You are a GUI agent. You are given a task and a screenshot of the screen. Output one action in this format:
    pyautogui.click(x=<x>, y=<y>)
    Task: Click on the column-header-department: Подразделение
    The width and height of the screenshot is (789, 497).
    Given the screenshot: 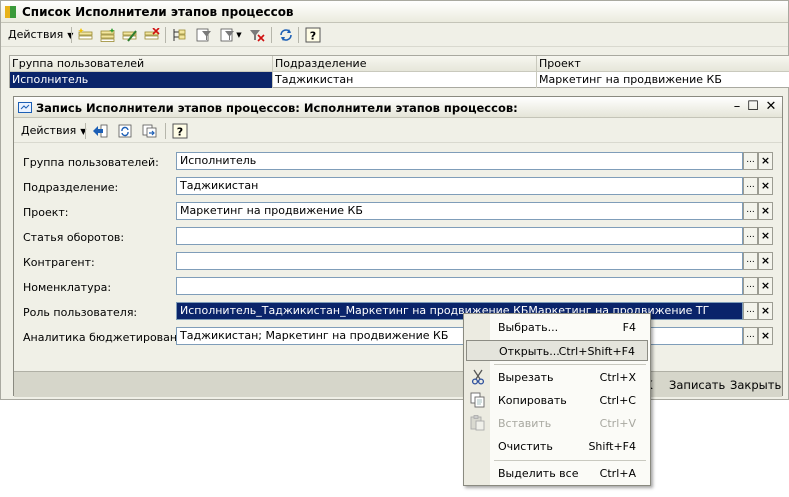 What is the action you would take?
    pyautogui.click(x=405, y=64)
    